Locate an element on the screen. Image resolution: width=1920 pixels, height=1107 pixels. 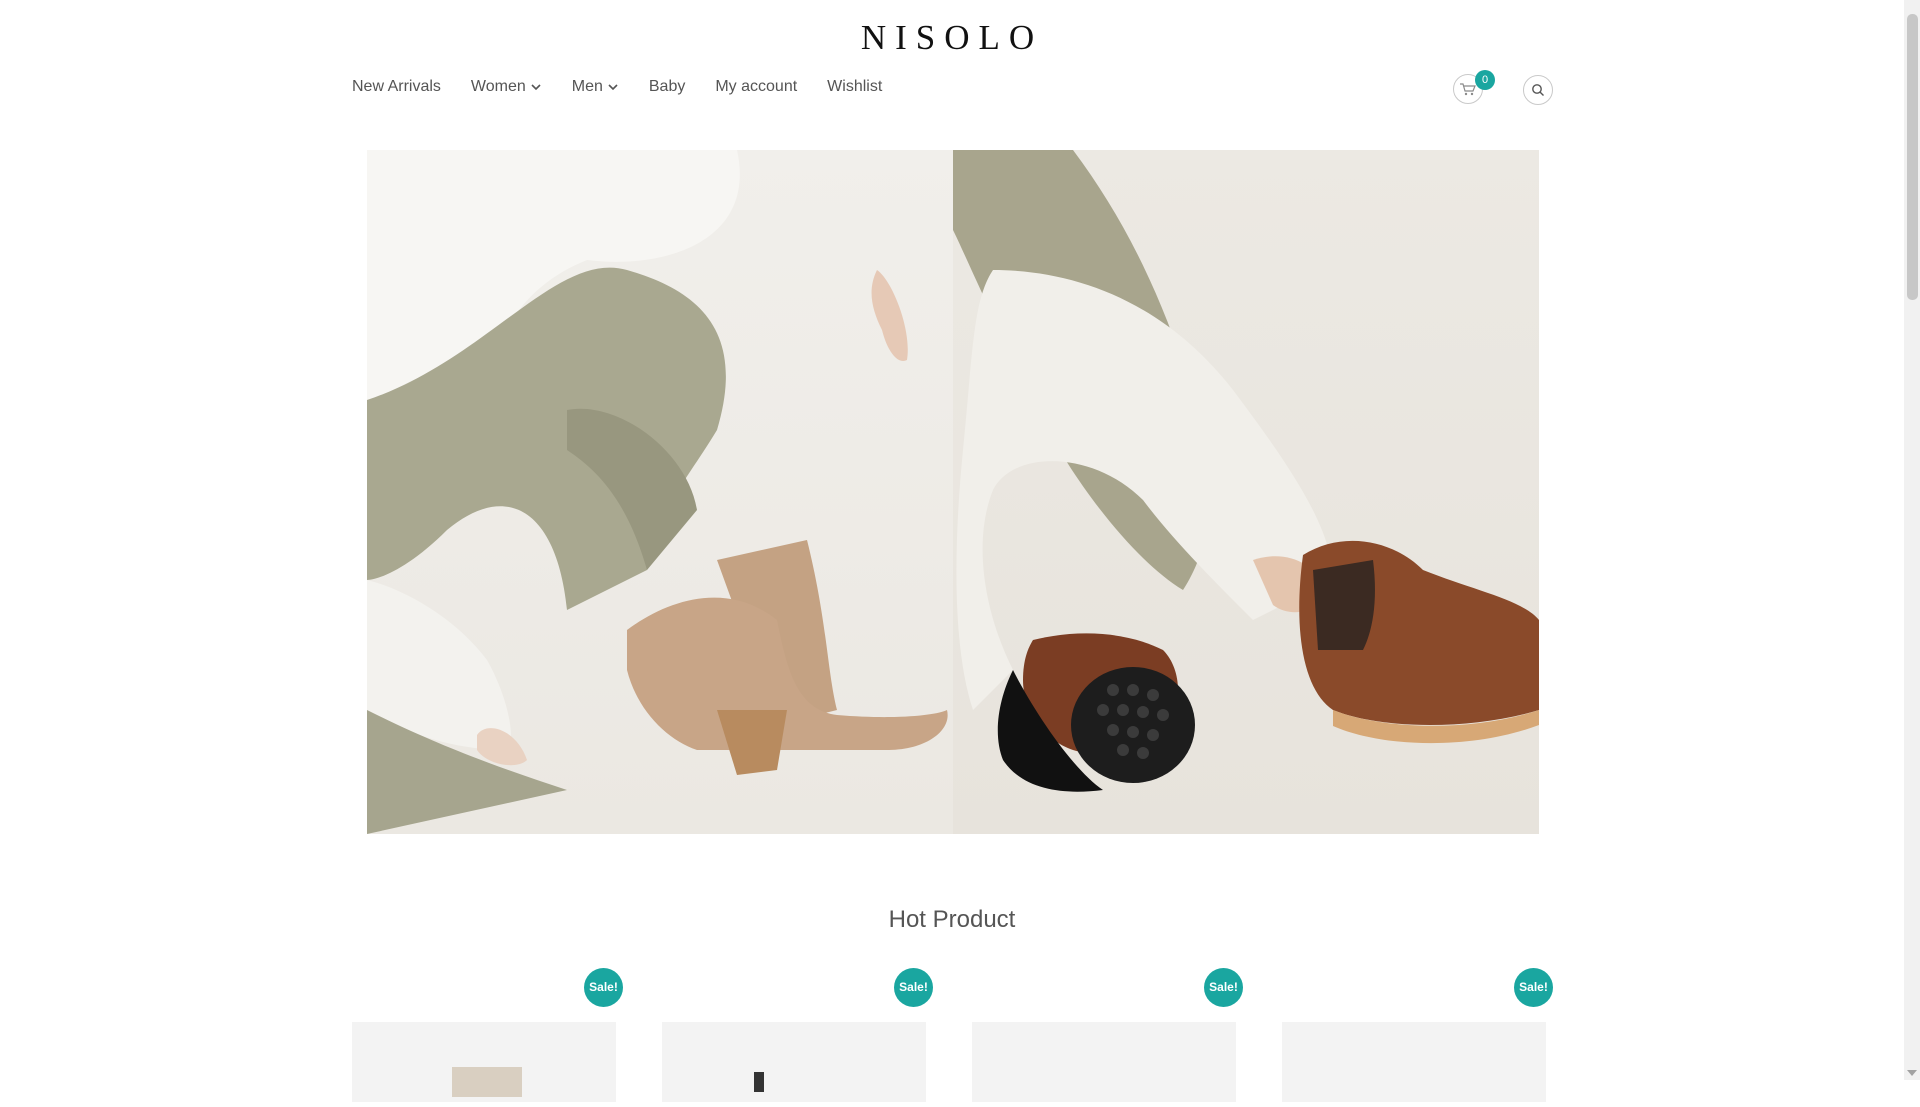
nav-label: My account is located at coordinates (756, 86).